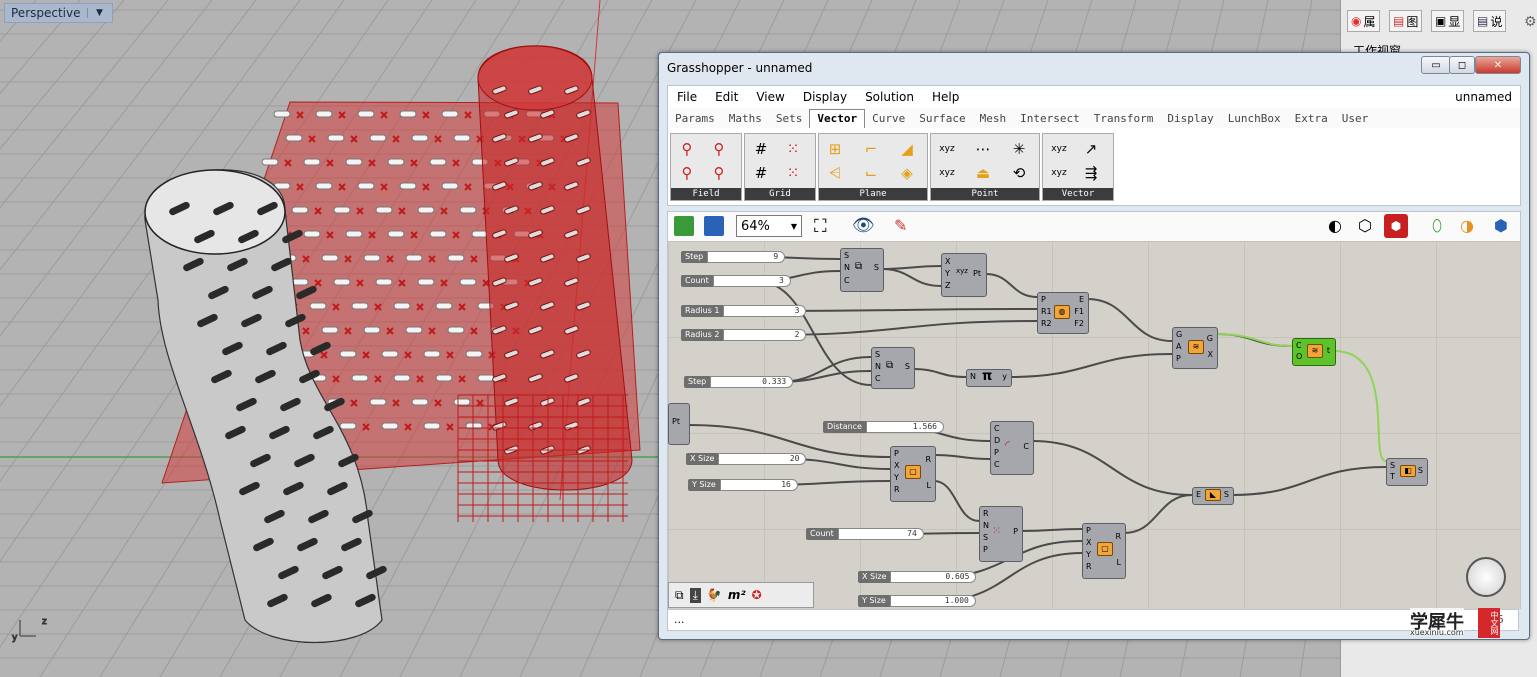 The width and height of the screenshot is (1537, 677). I want to click on axis-z-label: z, so click(44, 622).